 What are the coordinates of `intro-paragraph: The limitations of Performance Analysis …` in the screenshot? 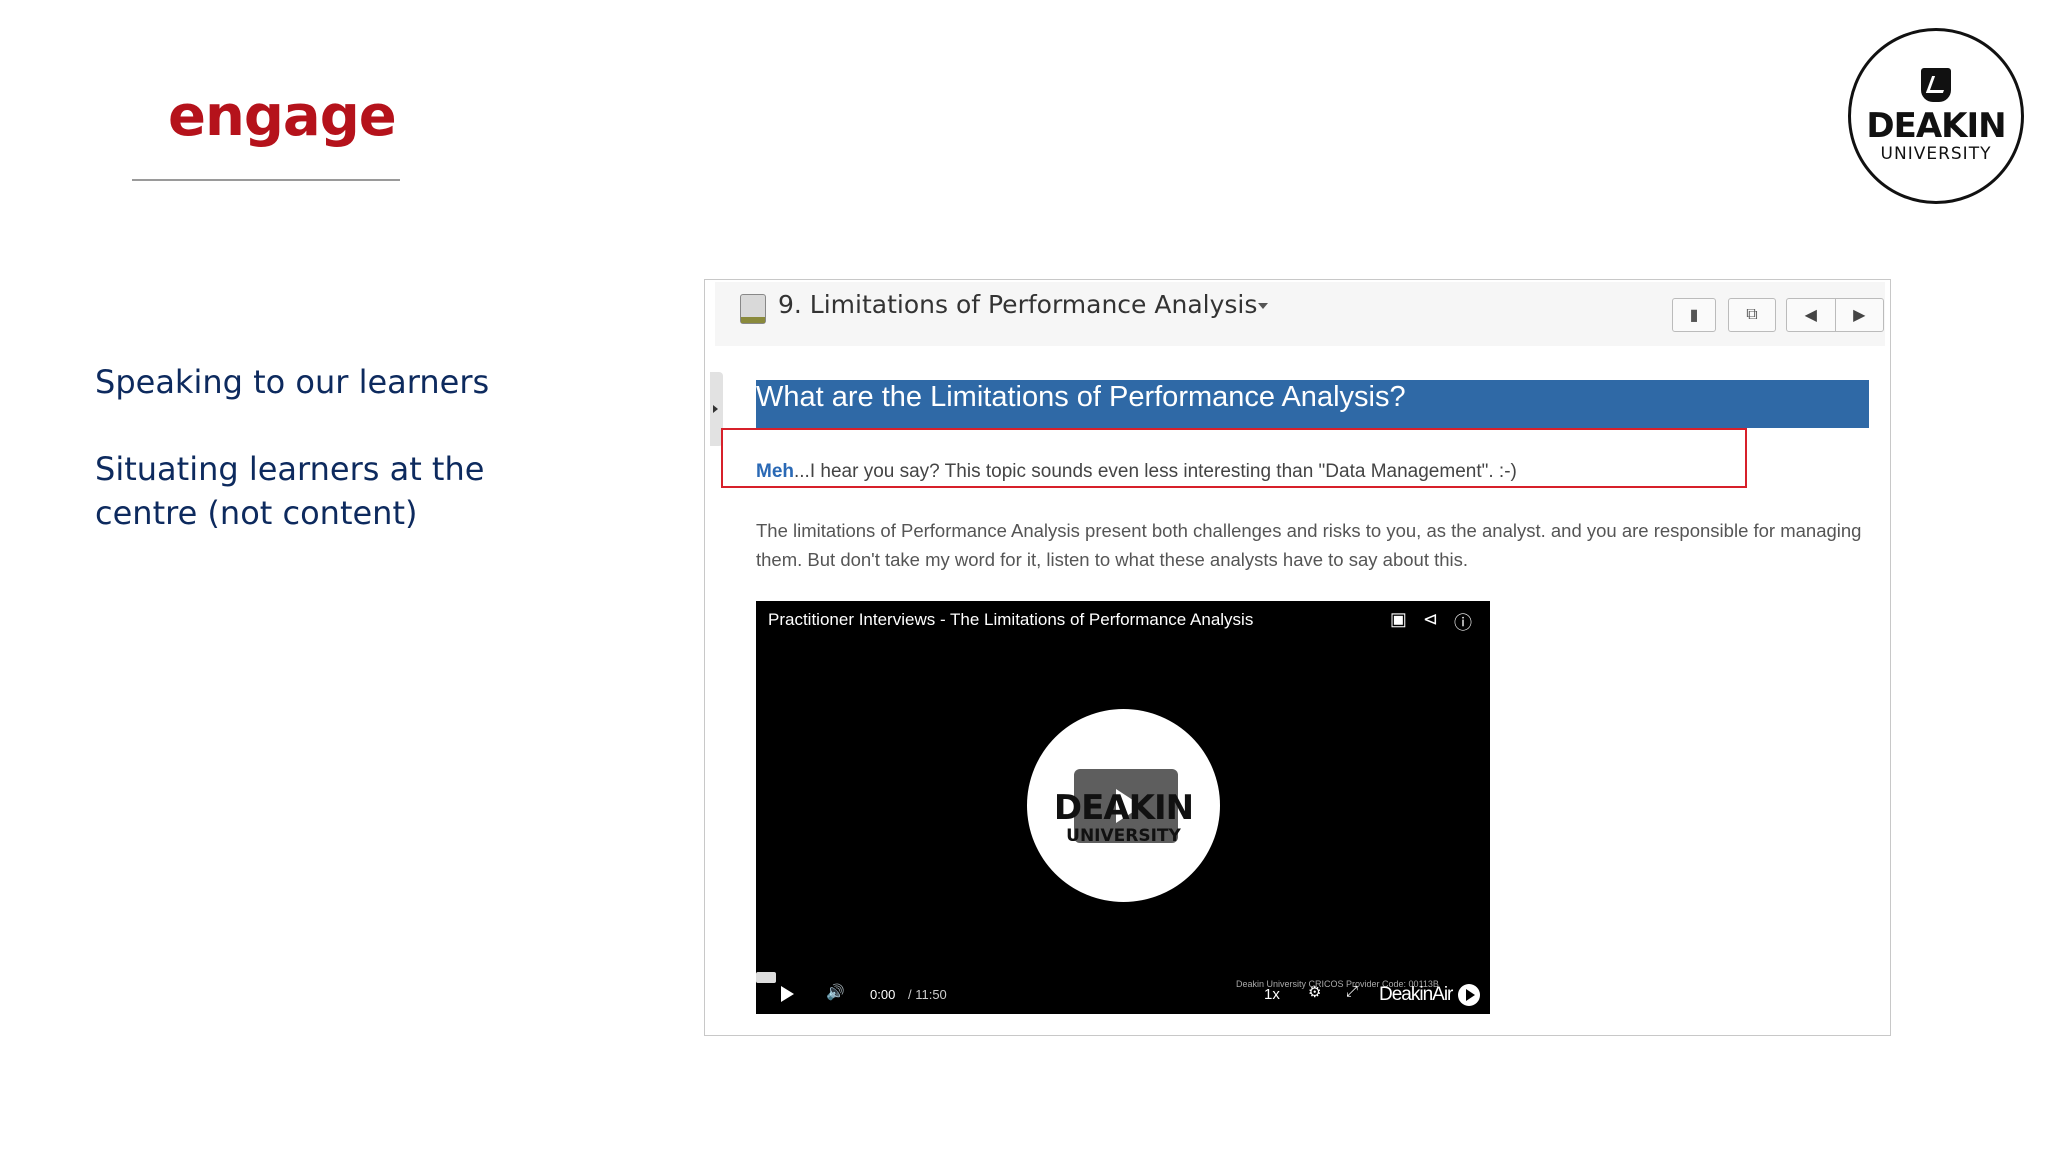 It's located at (1309, 545).